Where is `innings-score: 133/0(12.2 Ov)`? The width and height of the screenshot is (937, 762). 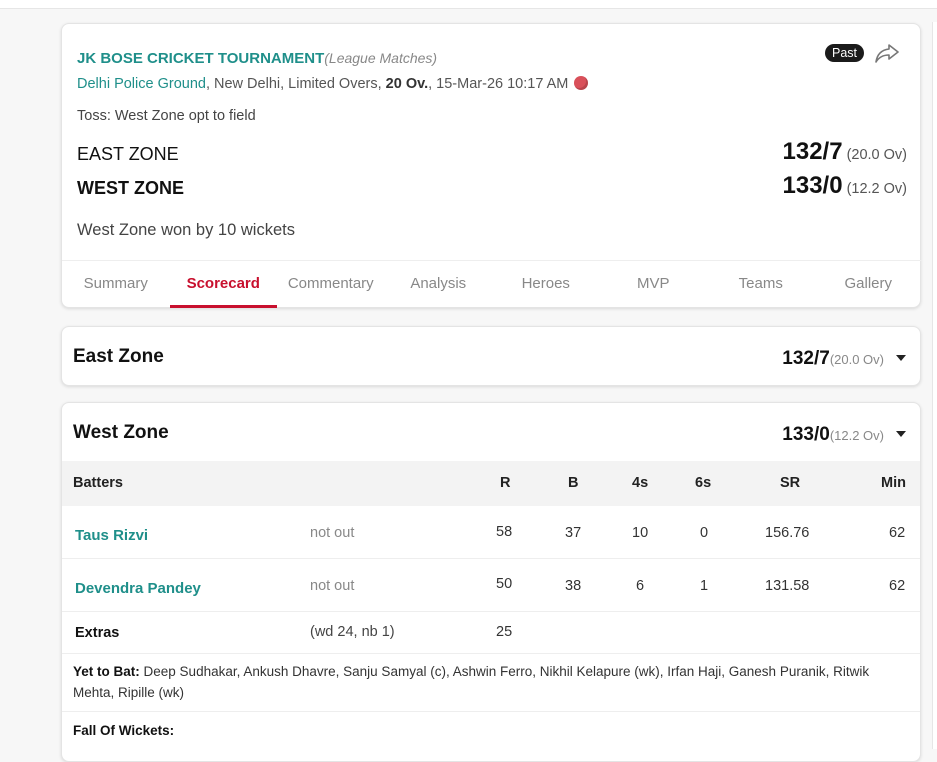
innings-score: 133/0(12.2 Ov) is located at coordinates (833, 435).